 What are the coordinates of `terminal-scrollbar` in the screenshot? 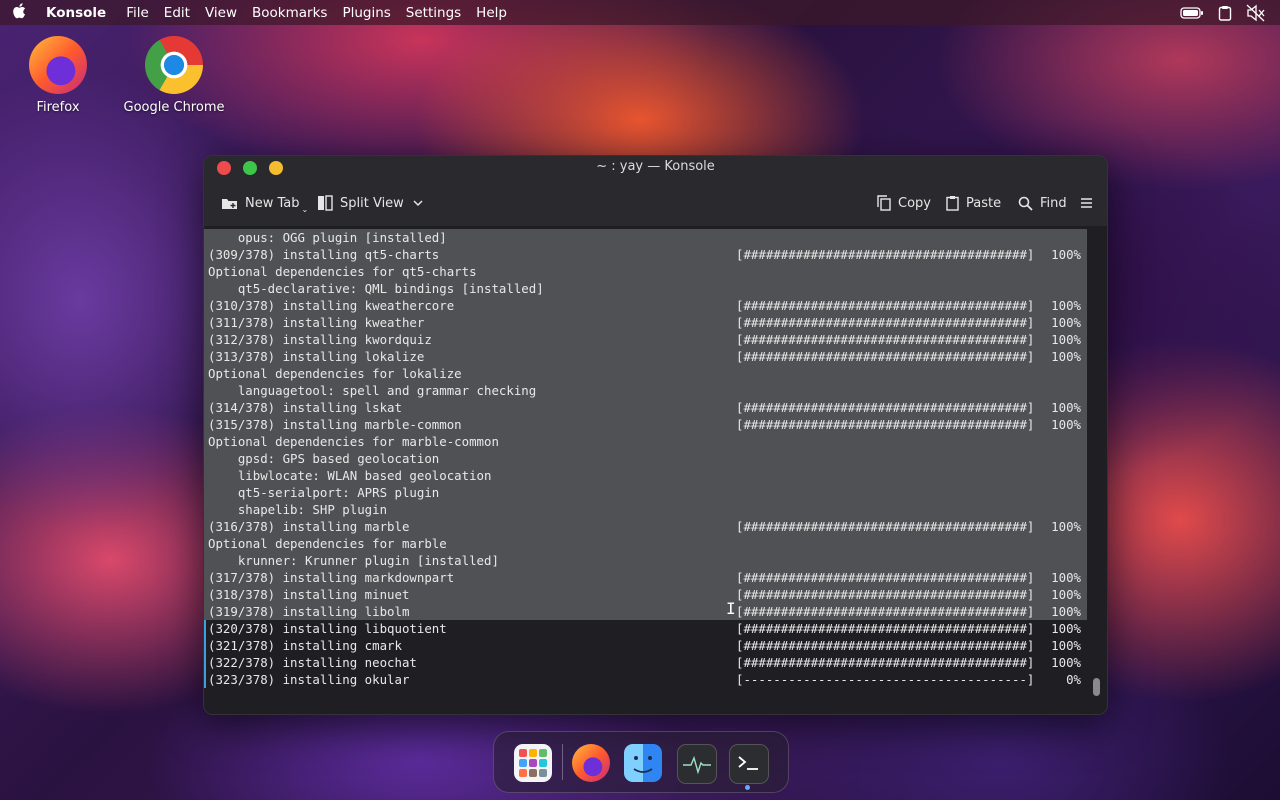 It's located at (1097, 470).